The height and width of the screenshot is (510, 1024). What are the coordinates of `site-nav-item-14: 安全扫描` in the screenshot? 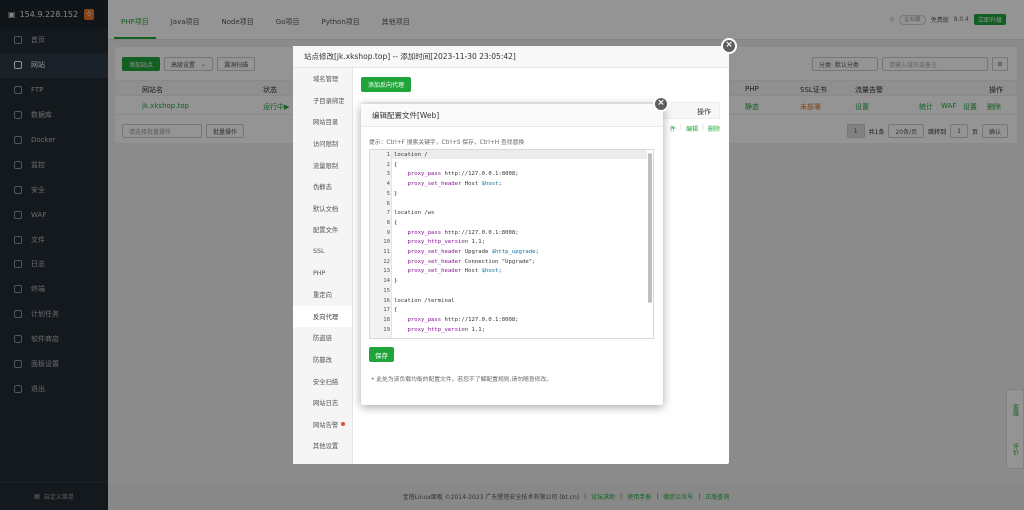 It's located at (322, 381).